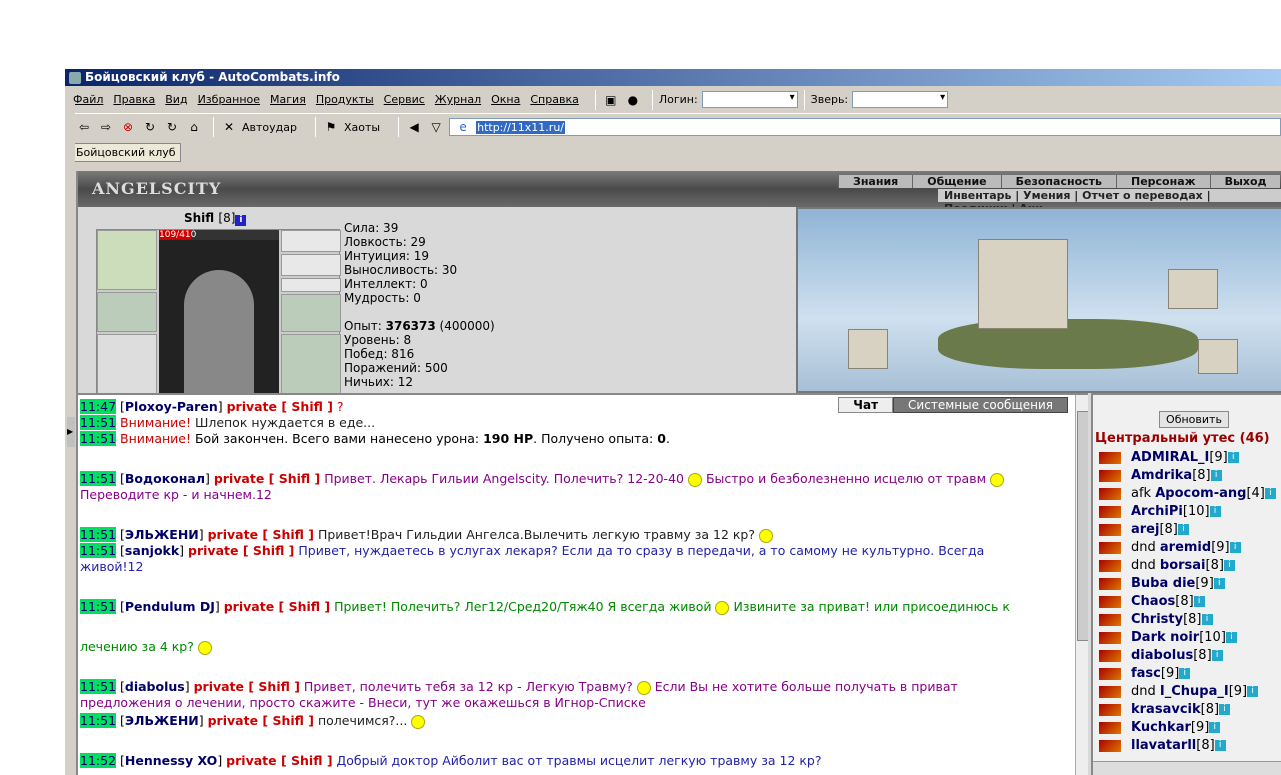 This screenshot has width=1281, height=775. What do you see at coordinates (269, 127) in the screenshot?
I see `autoudar-button: Автоудар` at bounding box center [269, 127].